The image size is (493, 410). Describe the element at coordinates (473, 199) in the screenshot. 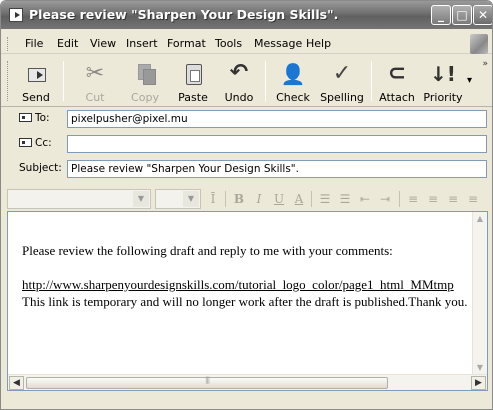

I see `justify-icon: ≡` at that location.